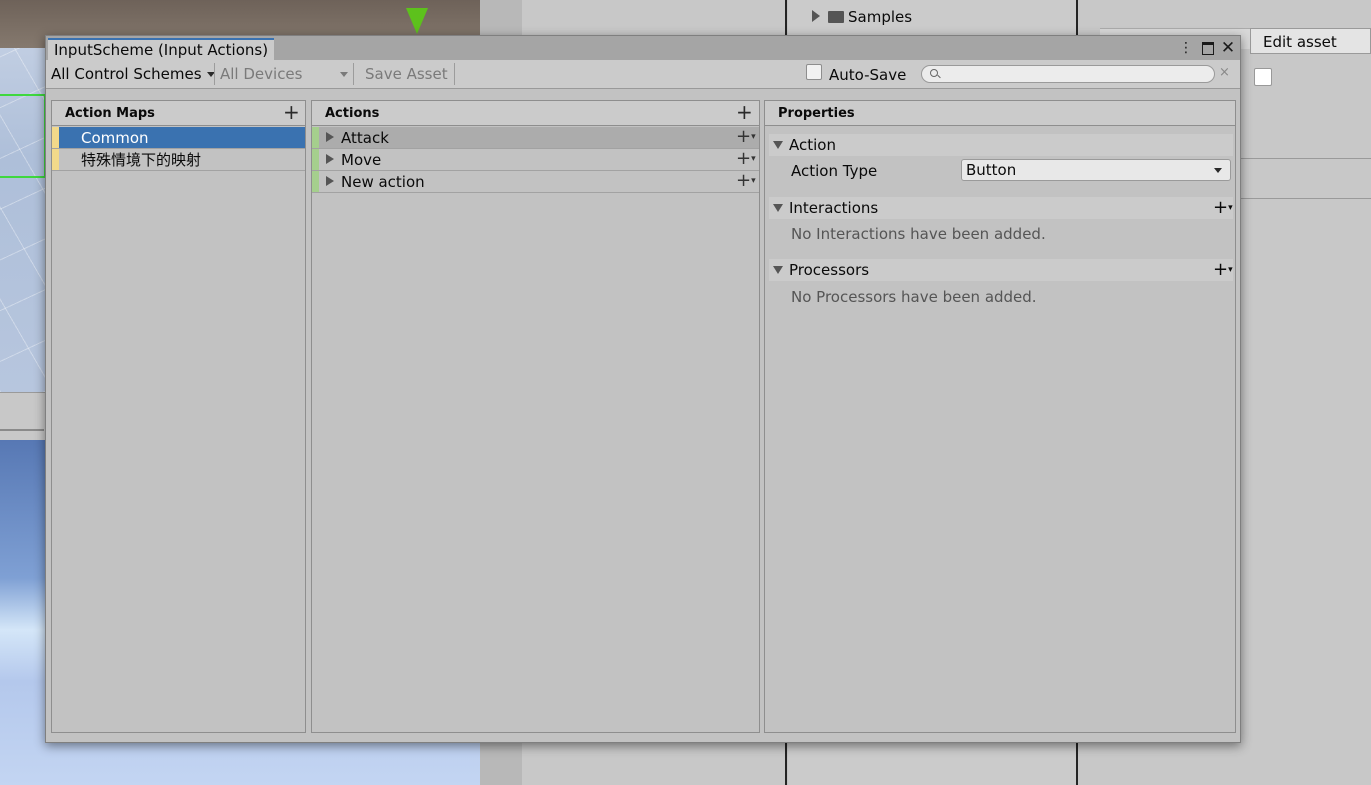 The width and height of the screenshot is (1371, 785). I want to click on action-label: New action, so click(383, 182).